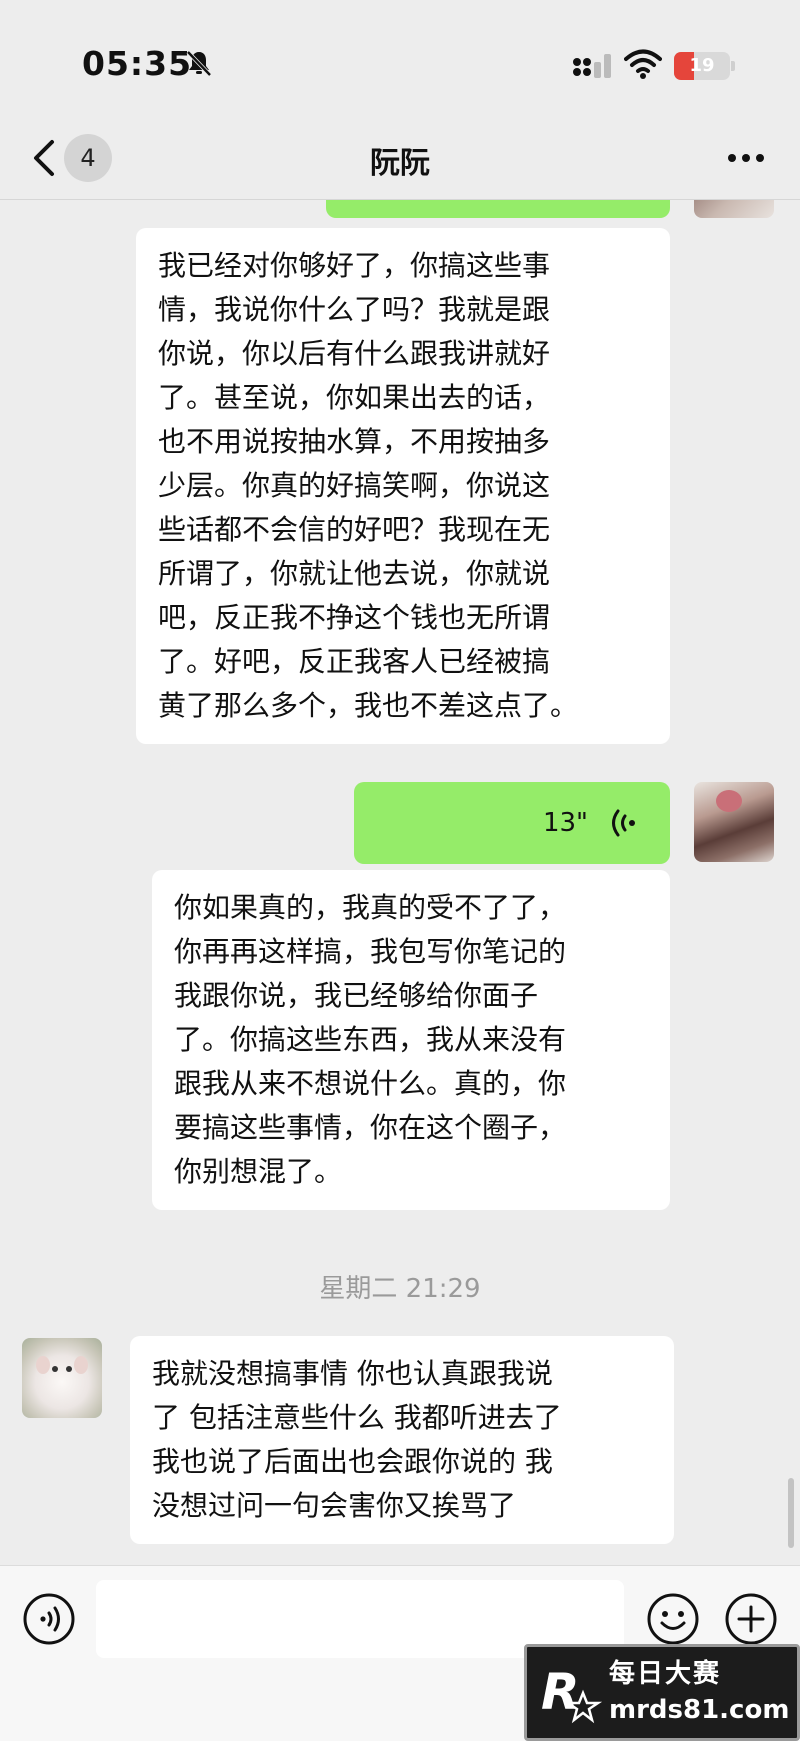 Image resolution: width=800 pixels, height=1741 pixels. Describe the element at coordinates (400, 60) in the screenshot. I see `status-bar: 05:35 19` at that location.